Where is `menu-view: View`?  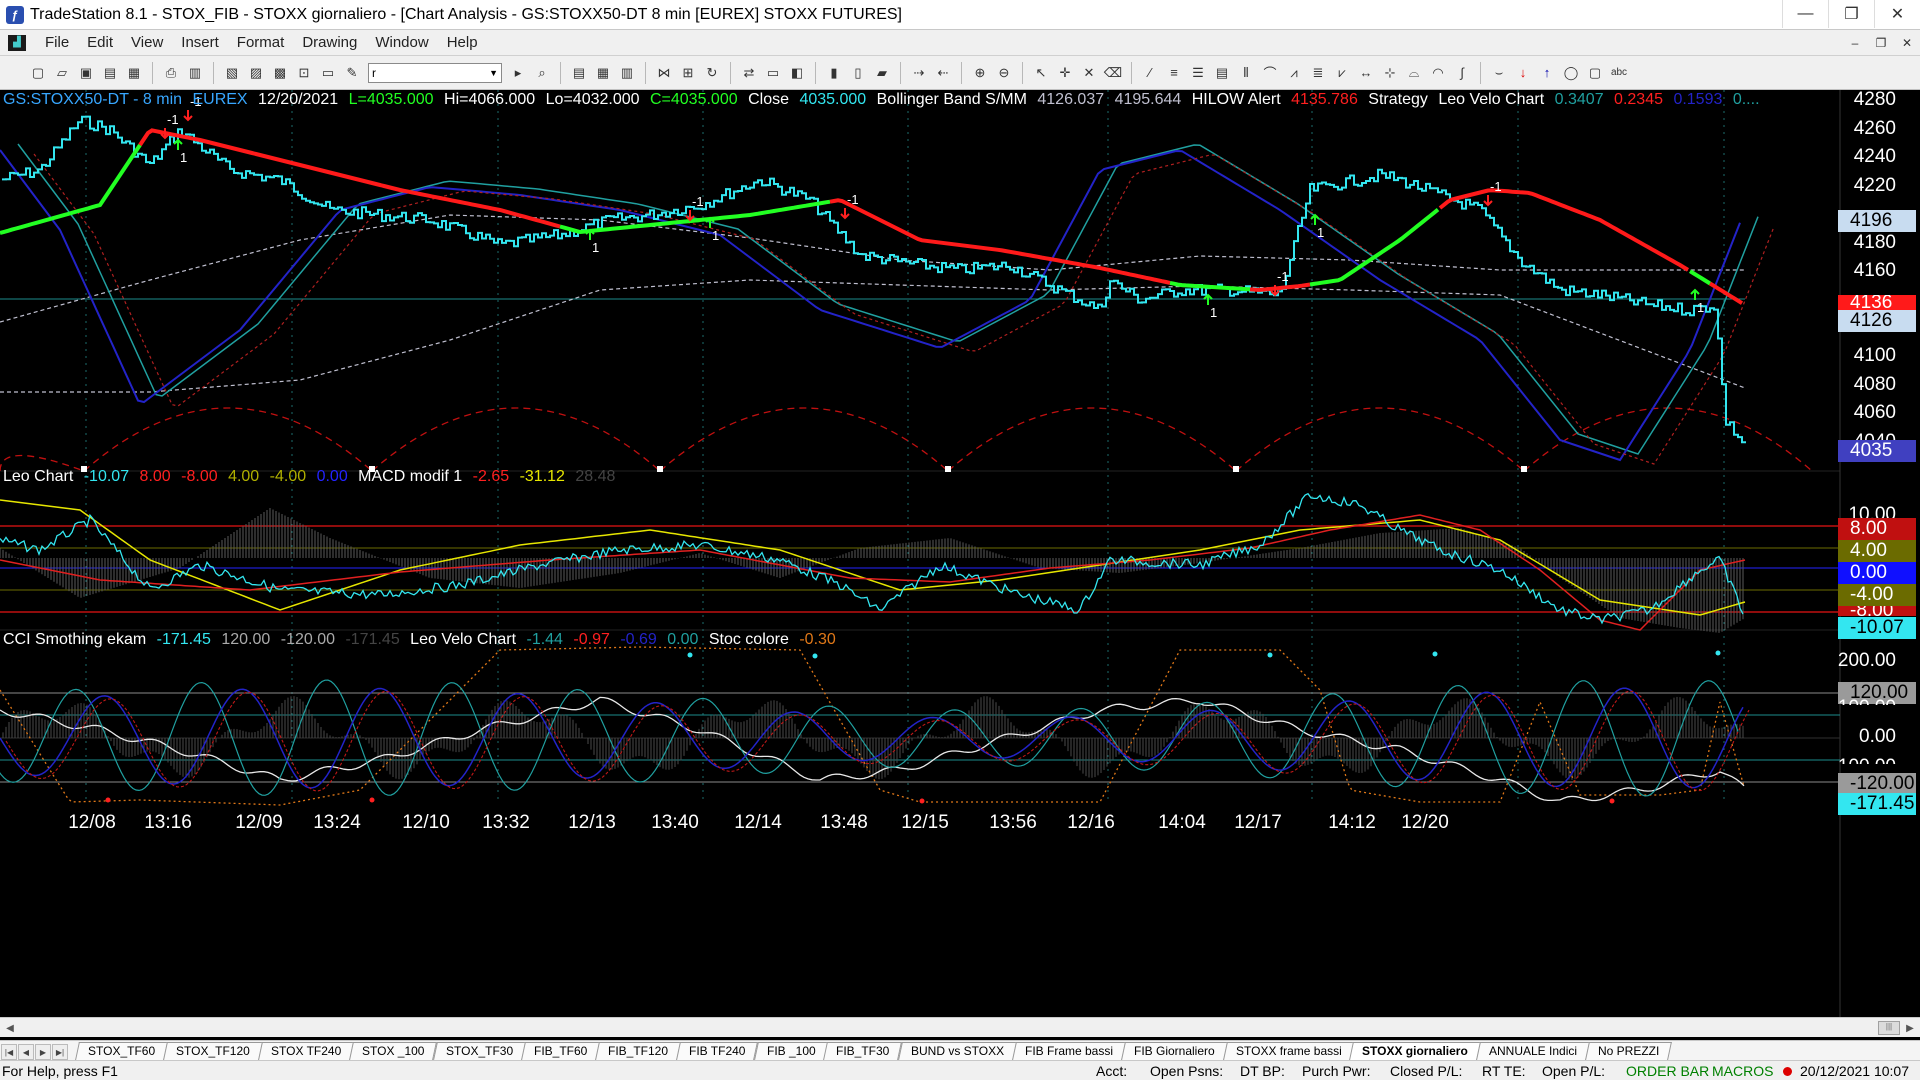 menu-view: View is located at coordinates (147, 42).